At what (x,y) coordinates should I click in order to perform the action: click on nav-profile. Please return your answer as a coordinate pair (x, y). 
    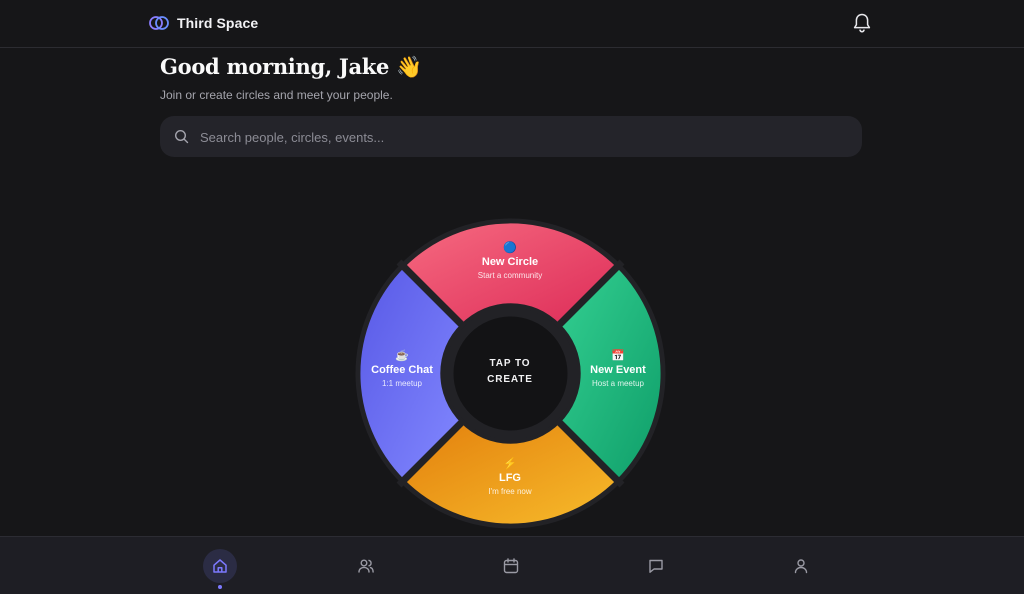
    Looking at the image, I should click on (801, 566).